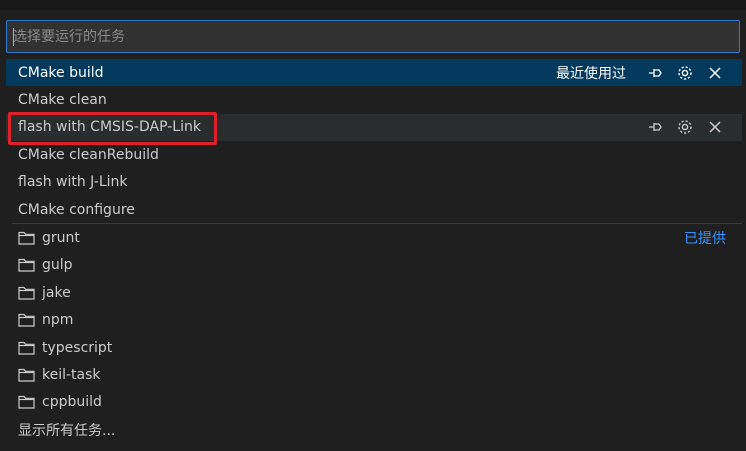  I want to click on task-item-cmake-build: CMake build 最近使用过, so click(374, 73).